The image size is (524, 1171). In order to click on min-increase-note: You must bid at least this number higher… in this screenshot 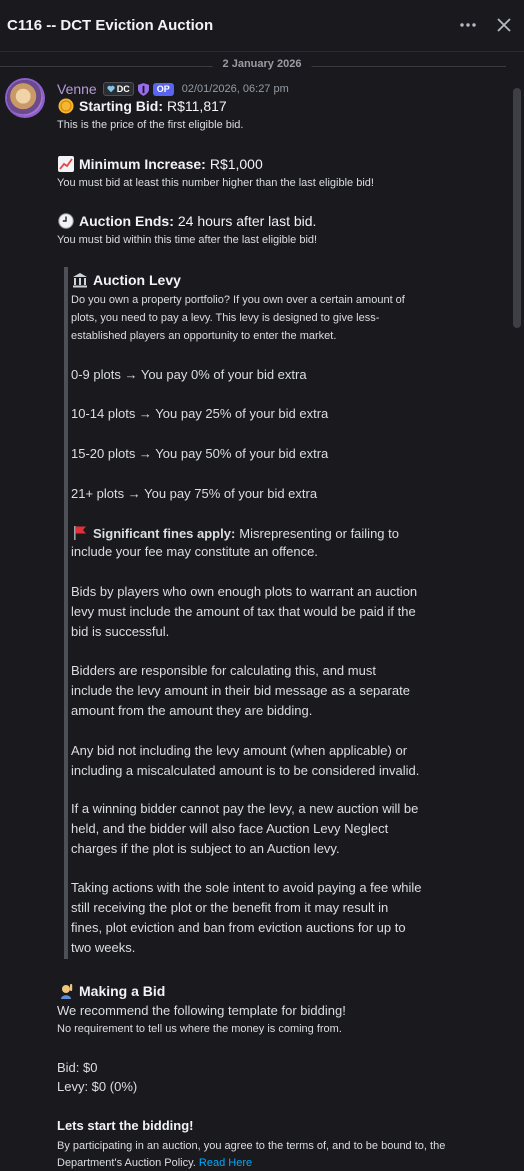, I will do `click(215, 183)`.